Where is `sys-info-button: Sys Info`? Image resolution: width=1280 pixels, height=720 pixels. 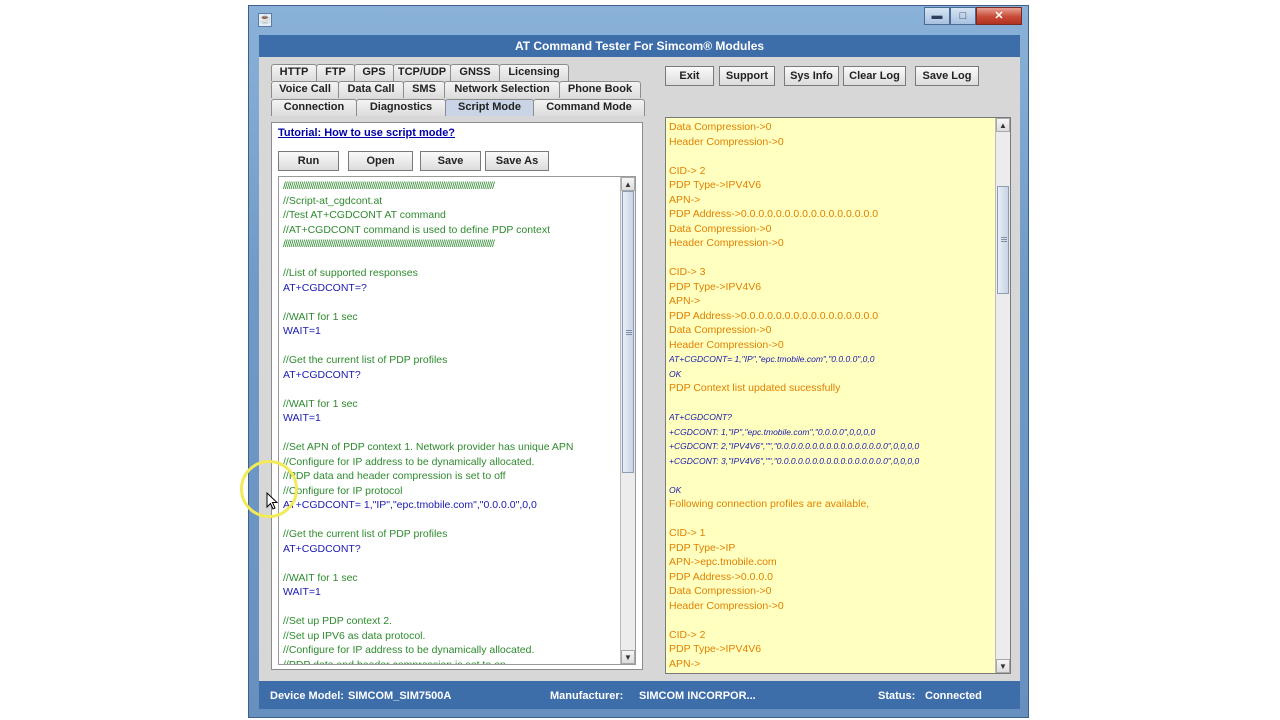 sys-info-button: Sys Info is located at coordinates (811, 76).